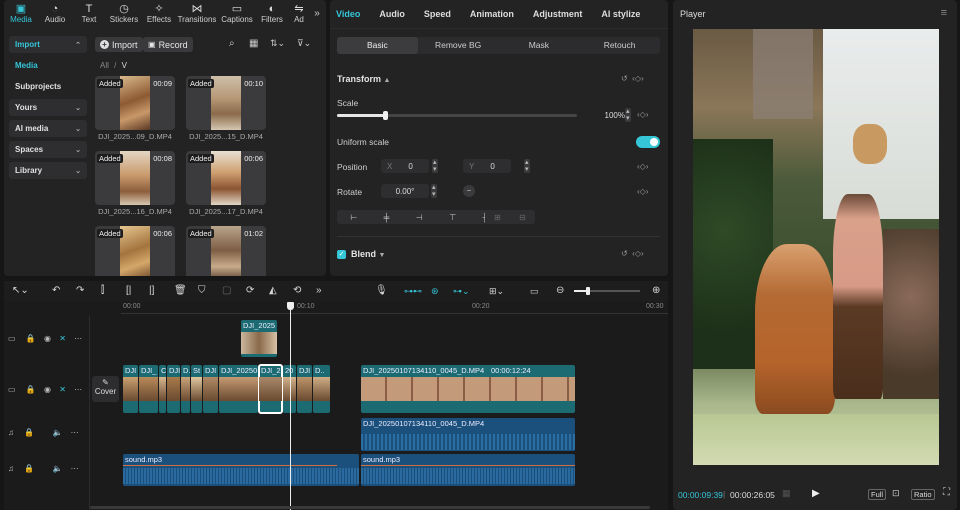 Image resolution: width=960 pixels, height=510 pixels. Describe the element at coordinates (348, 14) in the screenshot. I see `tab-video: Video` at that location.